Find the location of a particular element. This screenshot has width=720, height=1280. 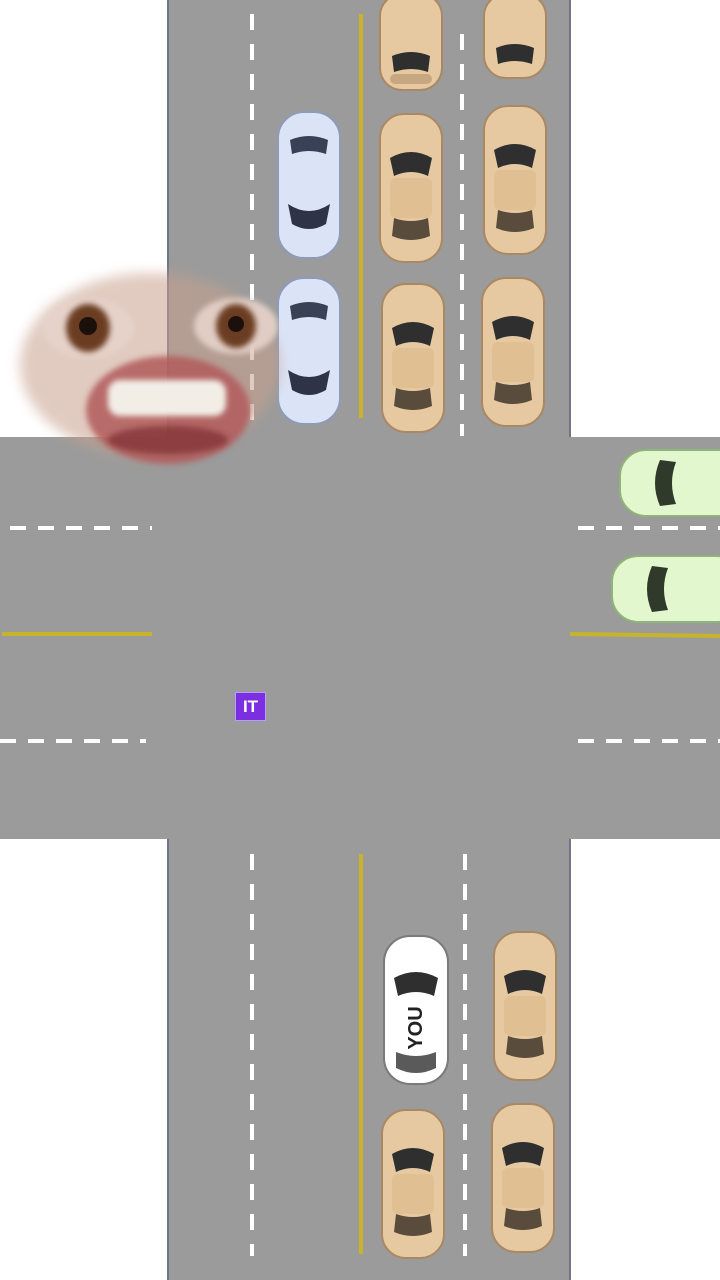

it-badge: IT is located at coordinates (250, 706).